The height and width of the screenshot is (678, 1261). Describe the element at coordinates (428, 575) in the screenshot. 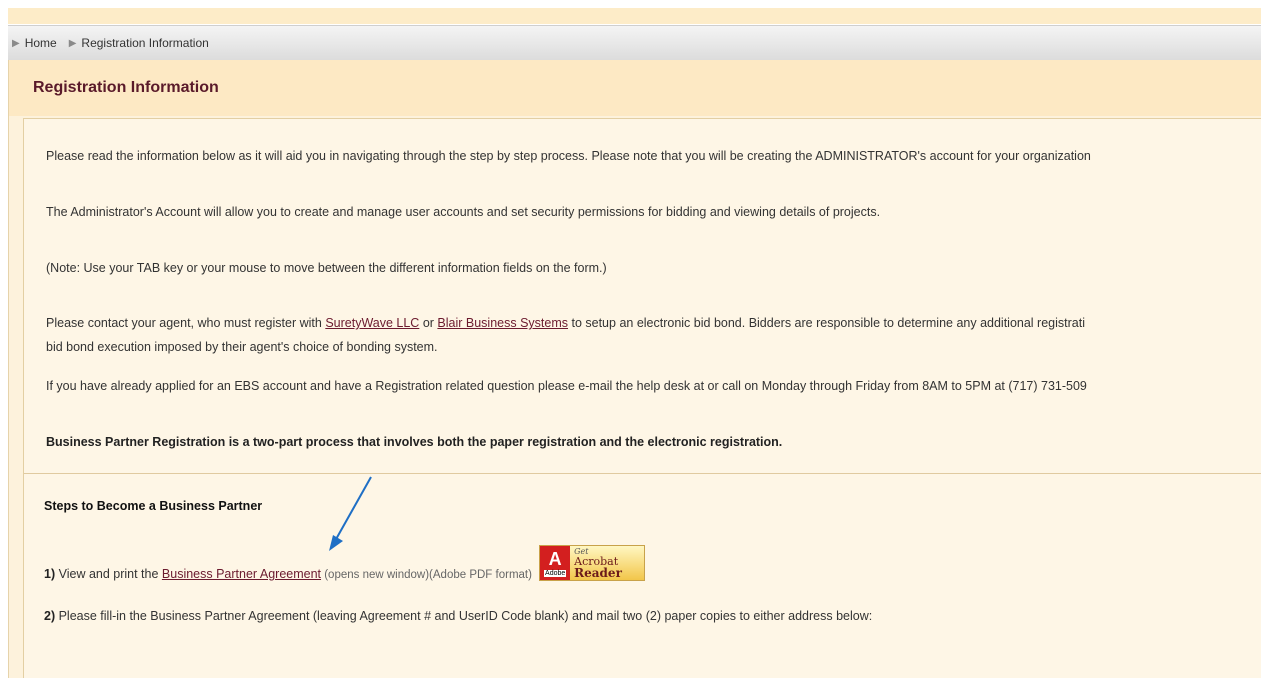

I see `step-1-note: (opens new window)(Adobe PDF format)` at that location.